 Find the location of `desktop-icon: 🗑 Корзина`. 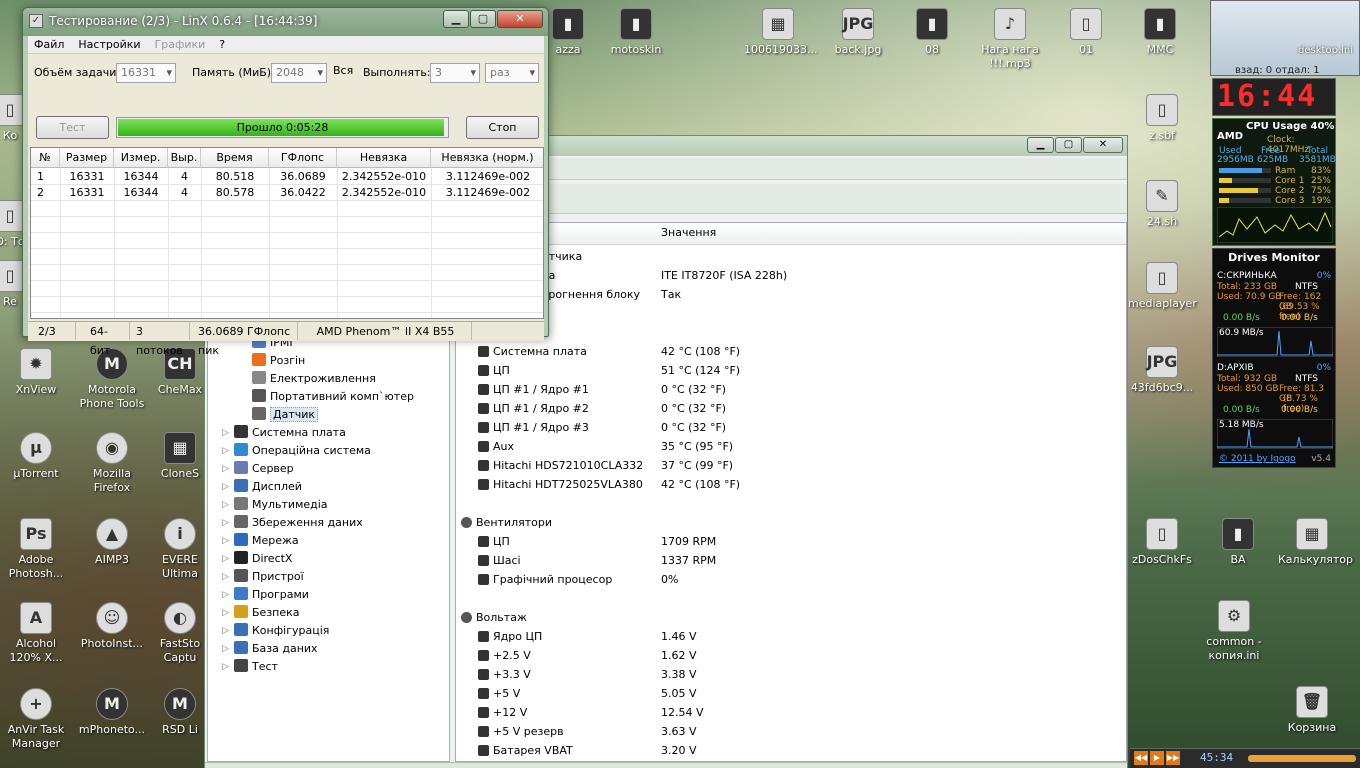

desktop-icon: 🗑 Корзина is located at coordinates (1312, 710).